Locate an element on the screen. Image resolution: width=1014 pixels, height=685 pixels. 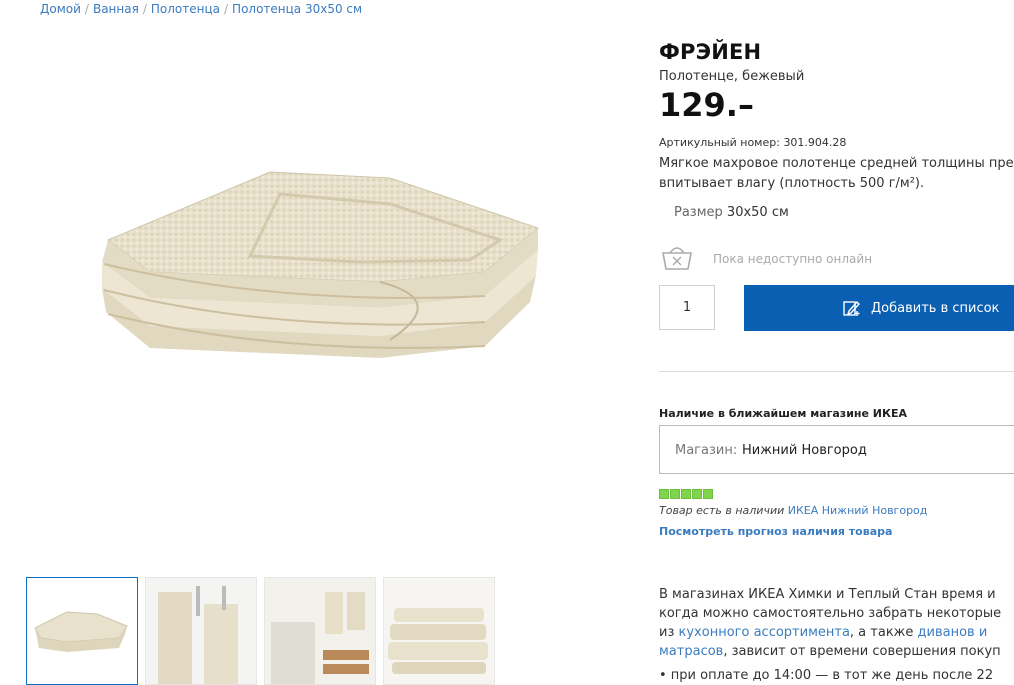
sofas-link: диванов и is located at coordinates (953, 632).